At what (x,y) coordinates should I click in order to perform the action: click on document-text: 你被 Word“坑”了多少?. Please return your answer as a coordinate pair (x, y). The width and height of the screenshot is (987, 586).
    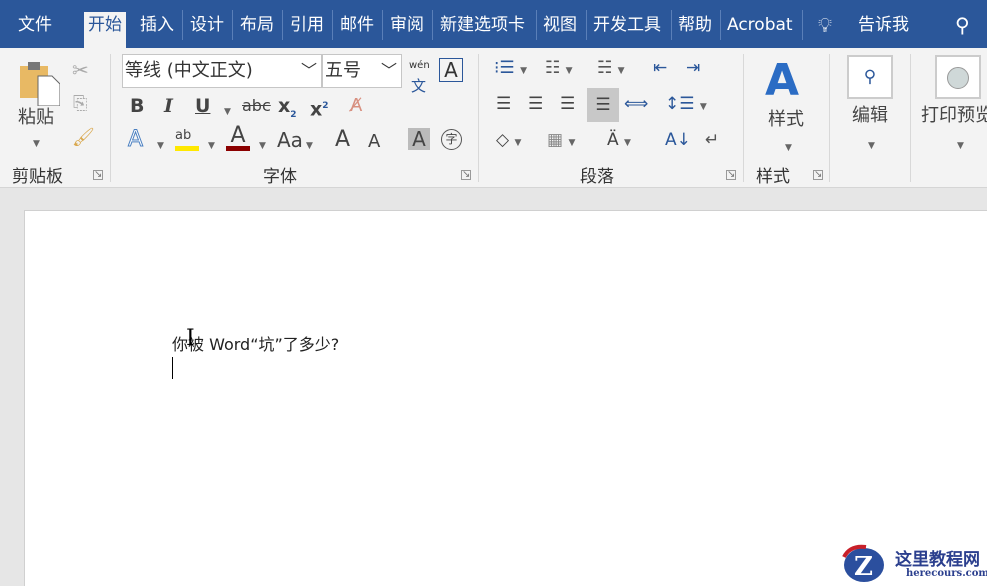
    Looking at the image, I should click on (255, 343).